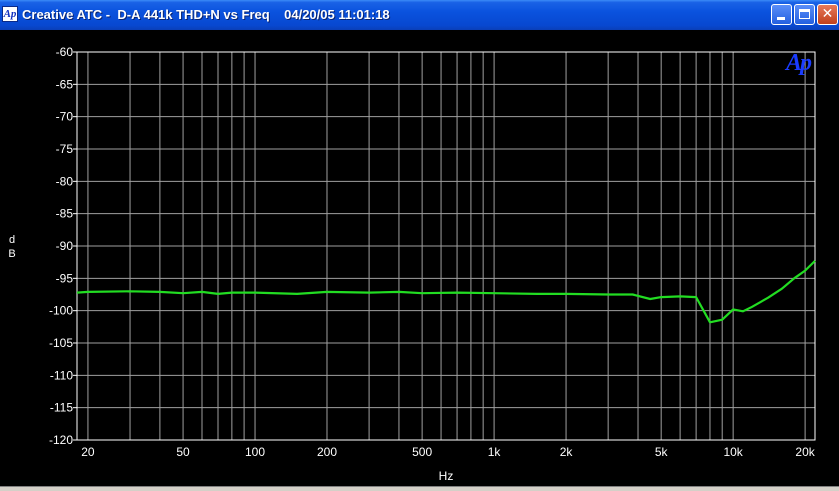 Image resolution: width=839 pixels, height=491 pixels. I want to click on y-tick-label: -90, so click(65, 246).